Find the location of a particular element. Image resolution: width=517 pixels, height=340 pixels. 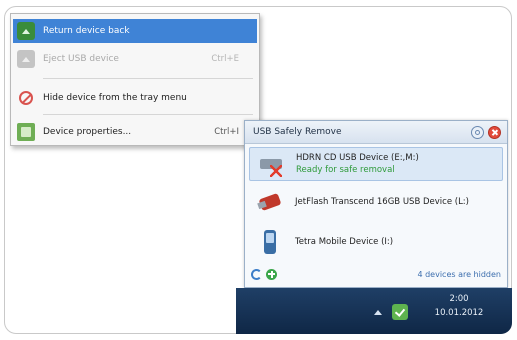

properties-icon is located at coordinates (26, 132).